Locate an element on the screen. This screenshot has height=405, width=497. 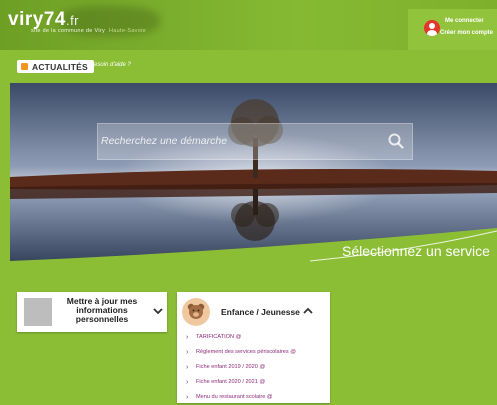
search-icon is located at coordinates (396, 141).